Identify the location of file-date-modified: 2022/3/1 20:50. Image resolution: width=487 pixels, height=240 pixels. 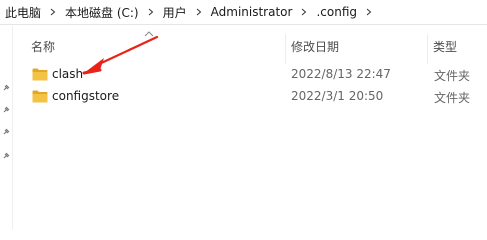
(337, 96).